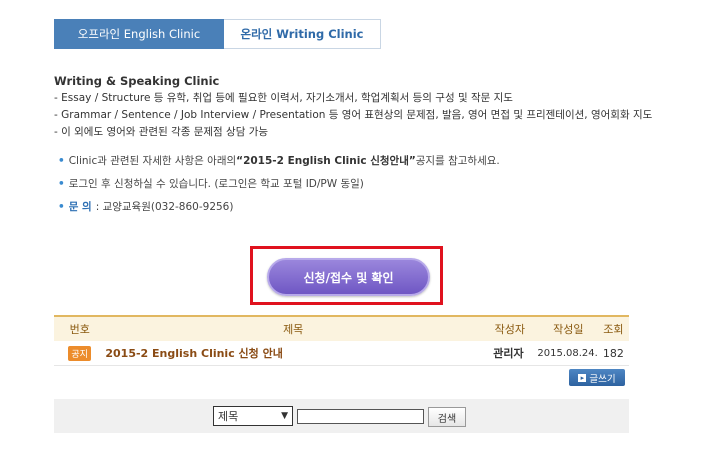 This screenshot has width=720, height=456. I want to click on info-line-contact: • 문 의 : 교양교육원(032-860-9256), so click(378, 210).